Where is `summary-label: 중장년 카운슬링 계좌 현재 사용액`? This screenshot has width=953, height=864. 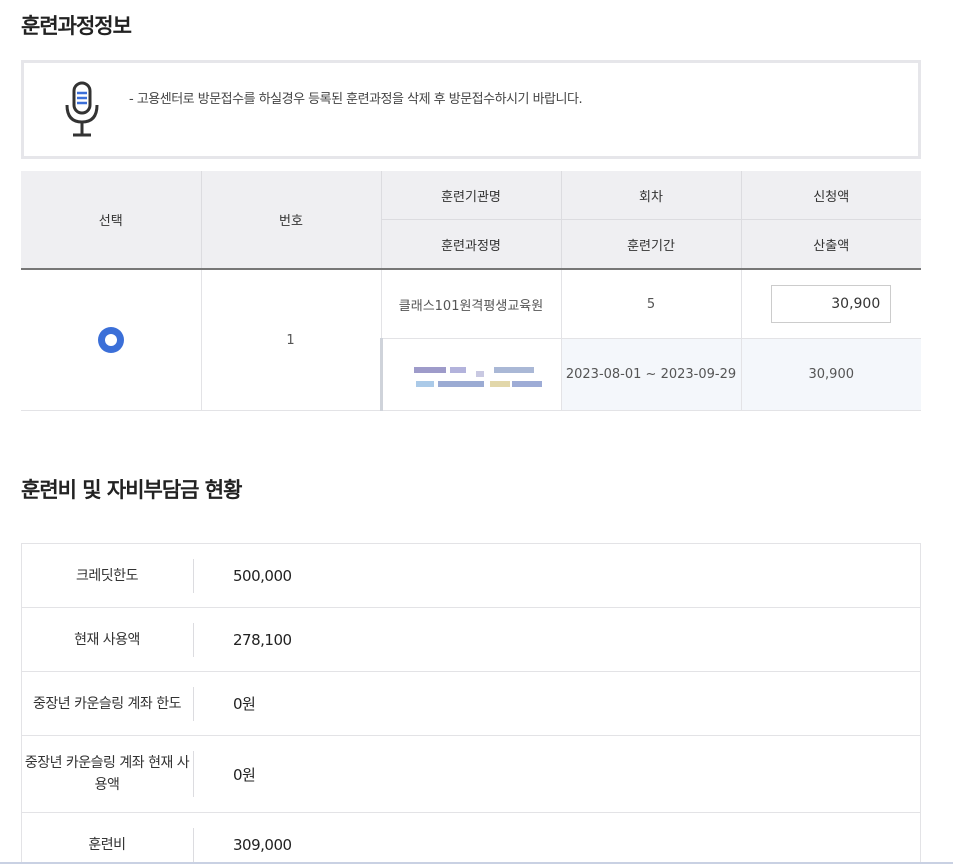 summary-label: 중장년 카운슬링 계좌 현재 사용액 is located at coordinates (108, 774).